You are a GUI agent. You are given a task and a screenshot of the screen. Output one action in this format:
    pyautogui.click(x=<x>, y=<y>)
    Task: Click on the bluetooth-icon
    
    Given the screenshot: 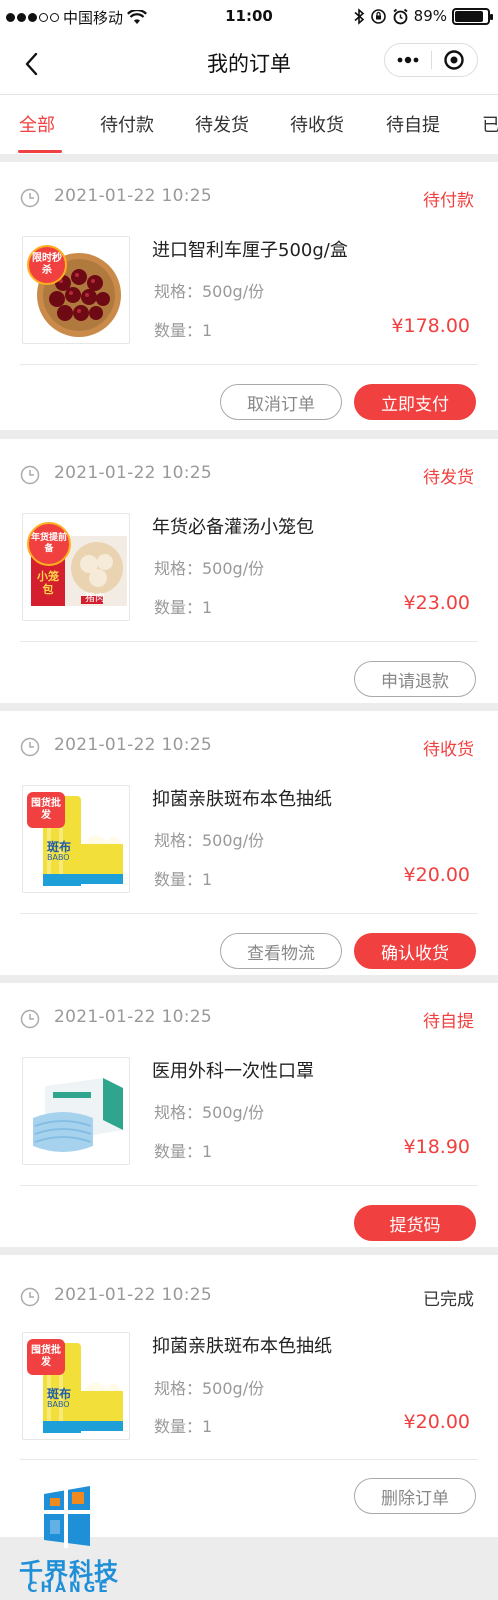 What is the action you would take?
    pyautogui.click(x=359, y=16)
    